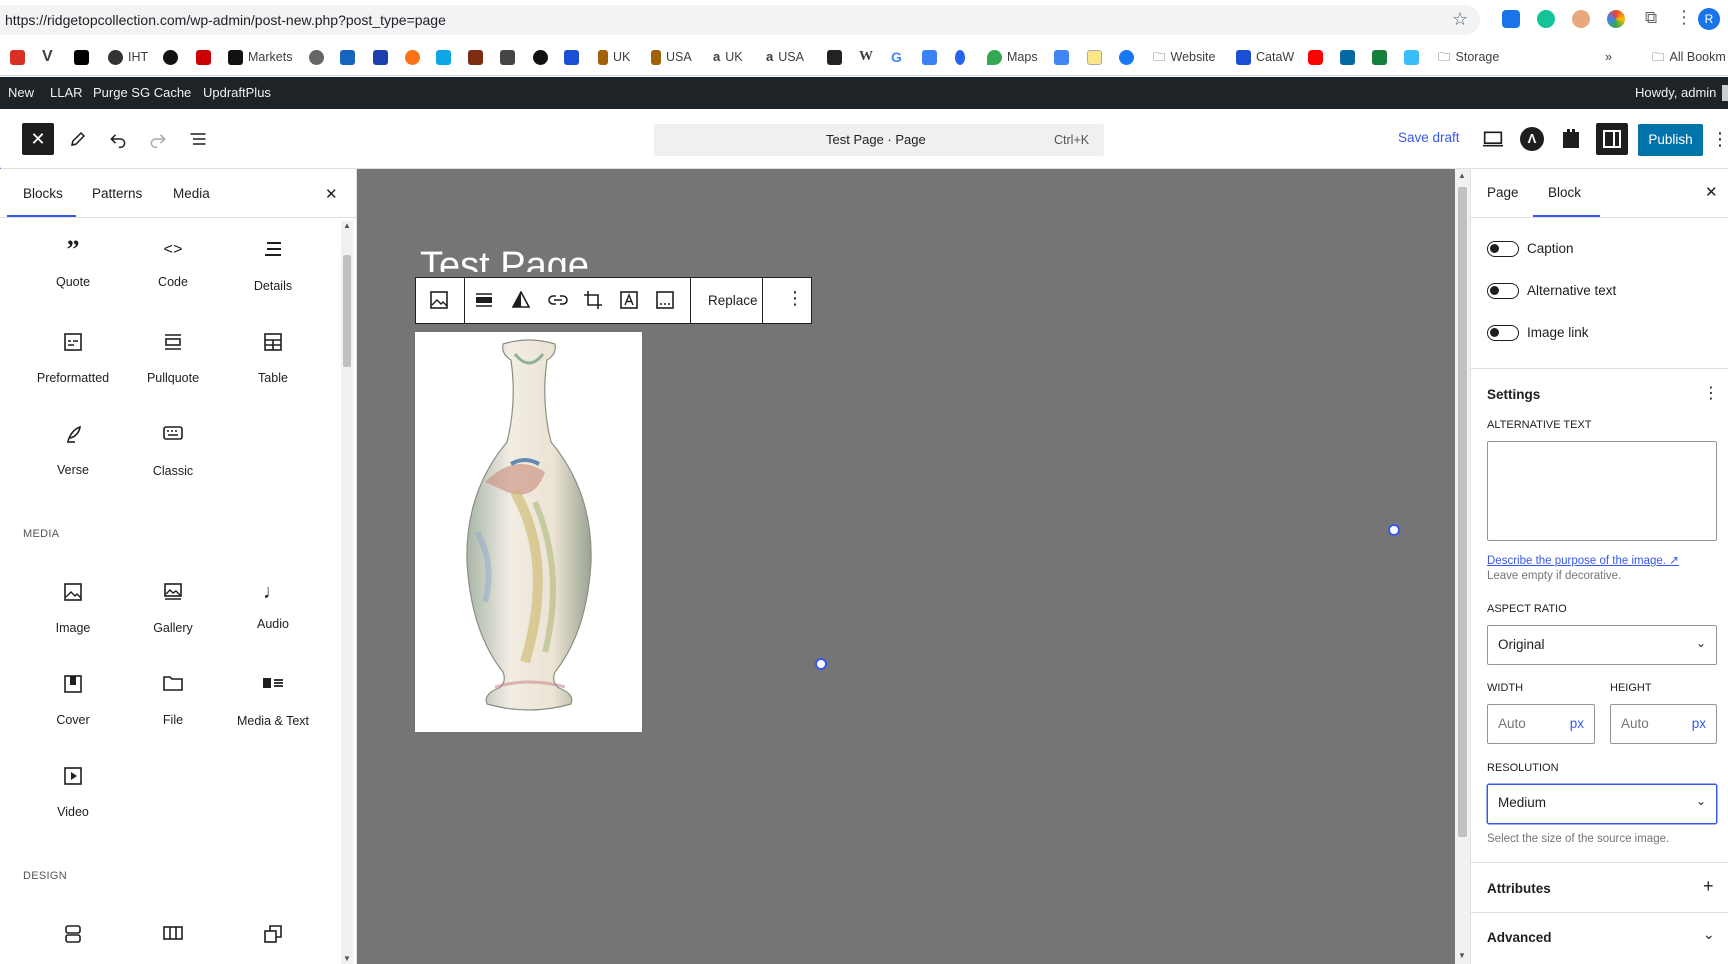 The height and width of the screenshot is (964, 1728). What do you see at coordinates (273, 357) in the screenshot?
I see `block-table: Table` at bounding box center [273, 357].